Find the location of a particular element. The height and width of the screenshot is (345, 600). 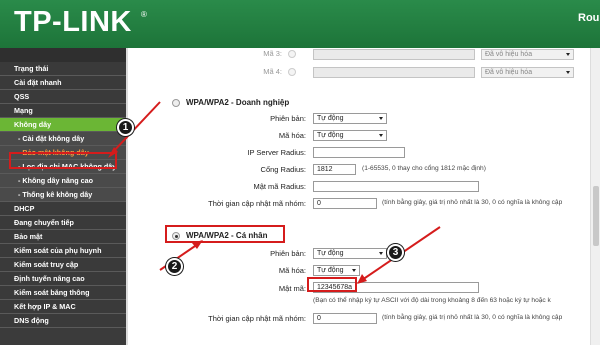

highlight-password-field is located at coordinates (332, 284).